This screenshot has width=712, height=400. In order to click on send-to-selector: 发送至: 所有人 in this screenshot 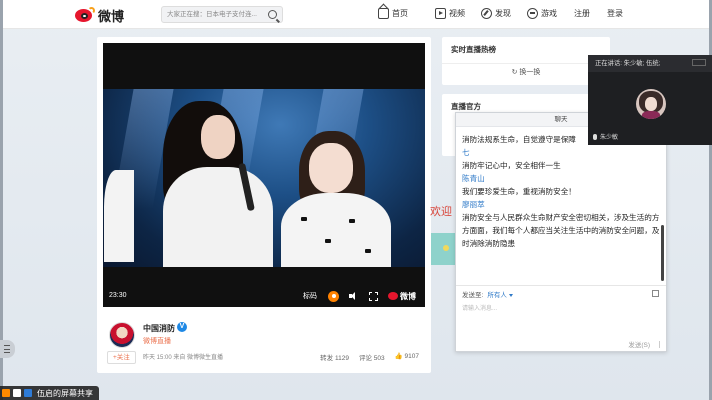, I will do `click(487, 294)`.